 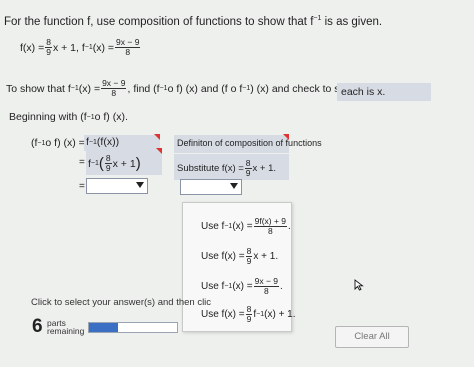 What do you see at coordinates (104, 327) in the screenshot?
I see `progress-fill` at bounding box center [104, 327].